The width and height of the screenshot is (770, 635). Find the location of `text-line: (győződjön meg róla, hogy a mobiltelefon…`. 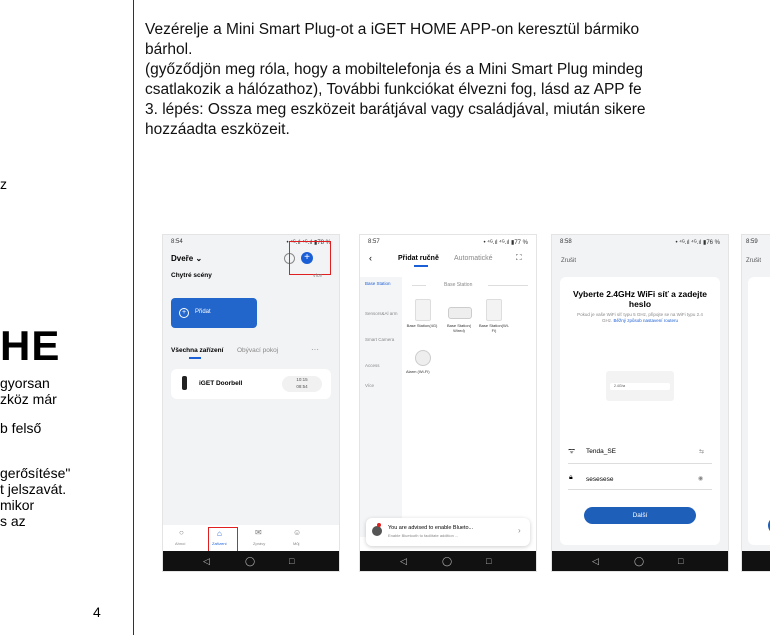

text-line: (győződjön meg róla, hogy a mobiltelefon… is located at coordinates (394, 69).